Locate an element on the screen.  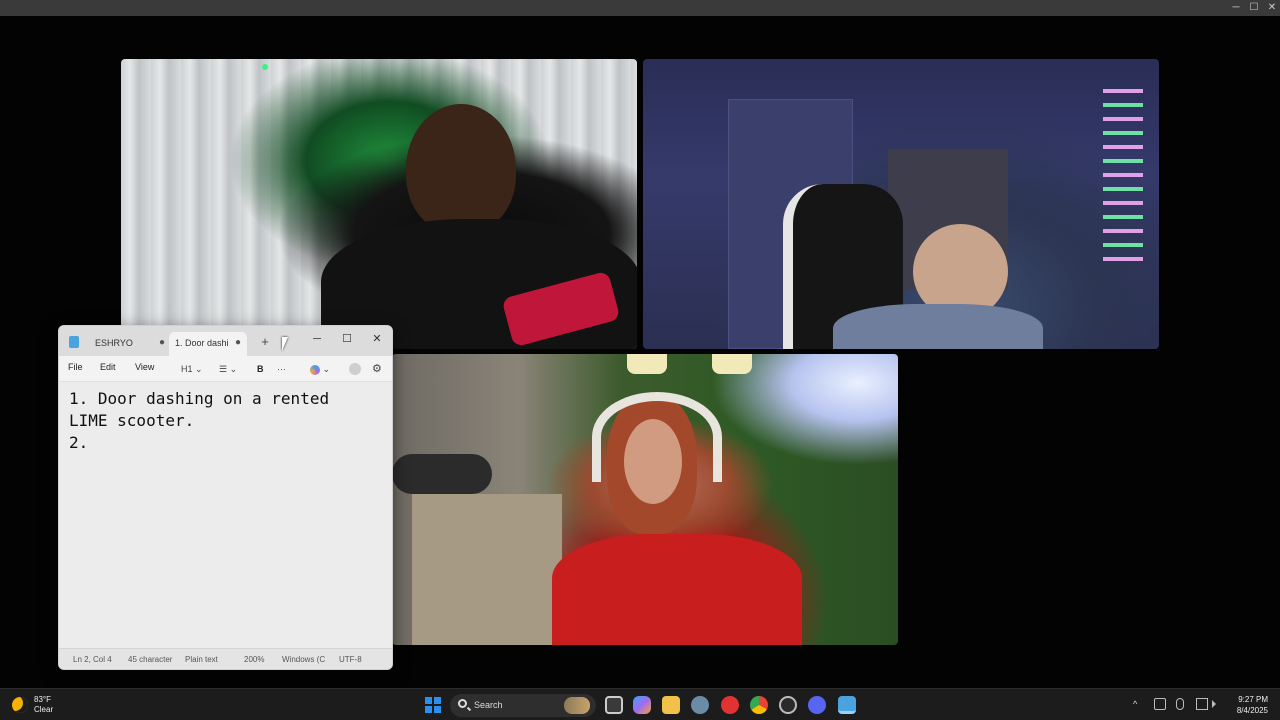
notepad-titlebar: ESHRYO ● 1. Door dashi ● + ─ ☐ ✕ is located at coordinates (225, 341).